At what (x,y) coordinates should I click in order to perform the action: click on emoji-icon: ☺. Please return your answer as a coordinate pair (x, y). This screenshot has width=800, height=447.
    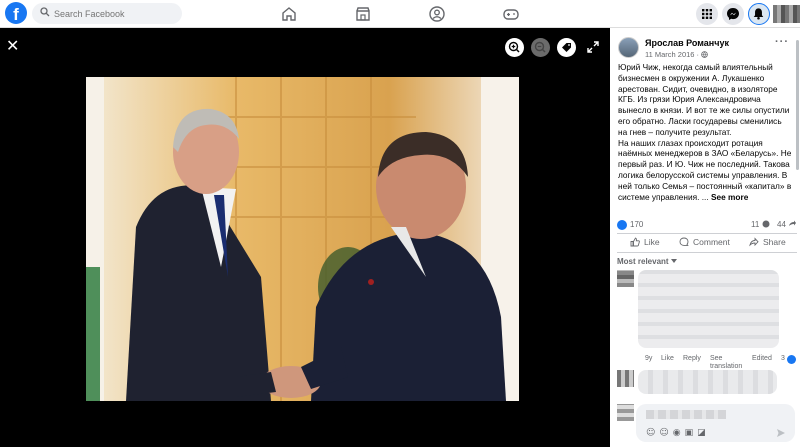
    Looking at the image, I should click on (665, 433).